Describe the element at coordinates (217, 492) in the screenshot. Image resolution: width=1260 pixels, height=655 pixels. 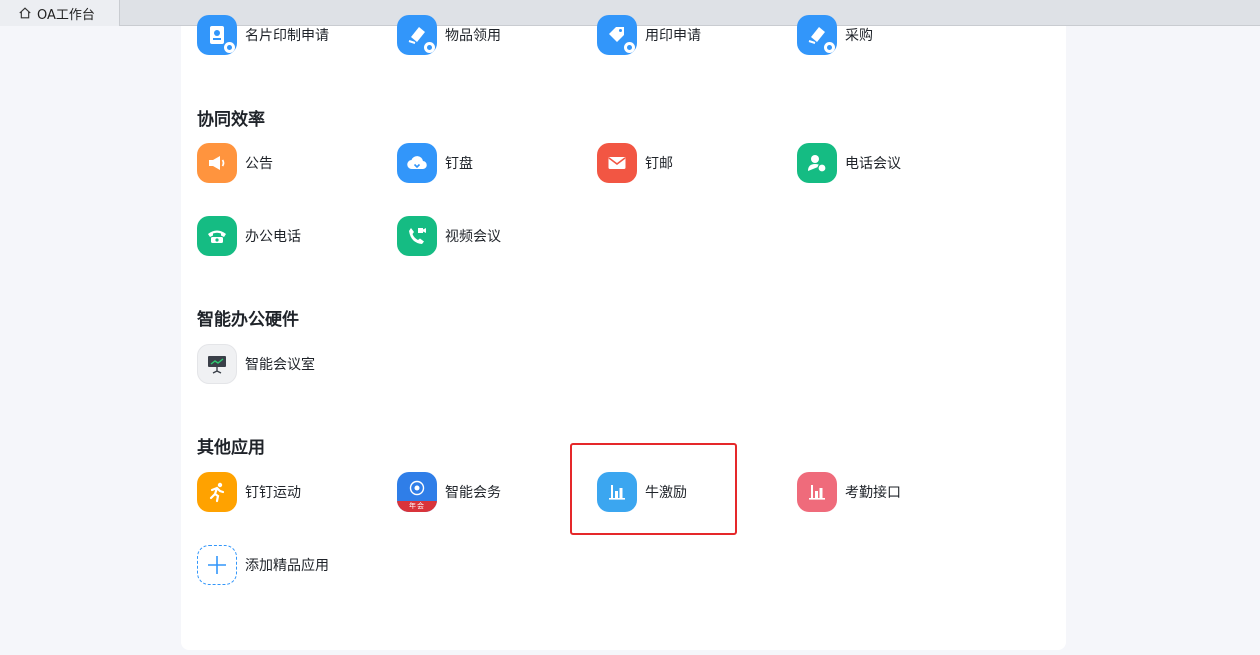
I see `running-icon` at that location.